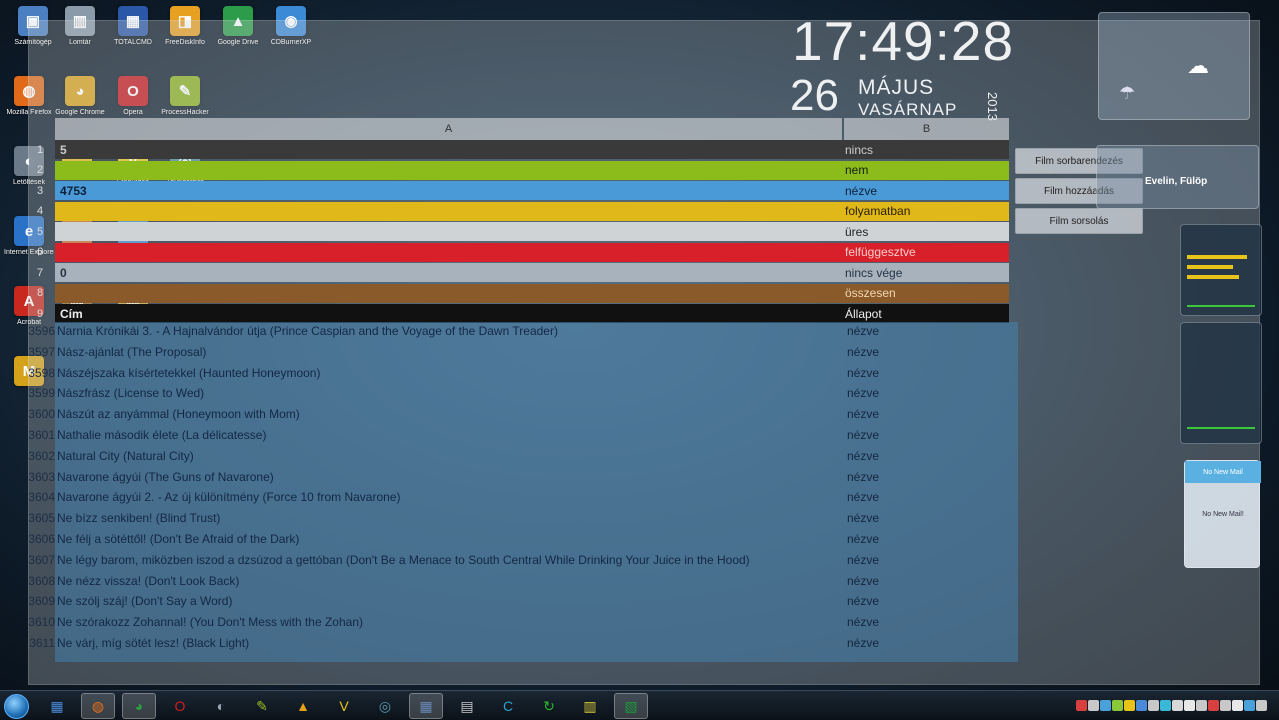 The width and height of the screenshot is (1279, 720). Describe the element at coordinates (880, 252) in the screenshot. I see `legend-status: felfüggesztve` at that location.